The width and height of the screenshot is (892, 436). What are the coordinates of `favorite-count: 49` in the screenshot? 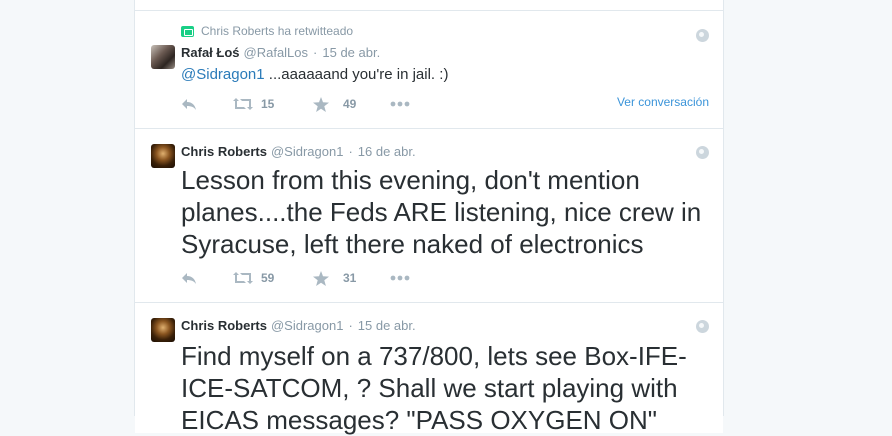 It's located at (350, 104).